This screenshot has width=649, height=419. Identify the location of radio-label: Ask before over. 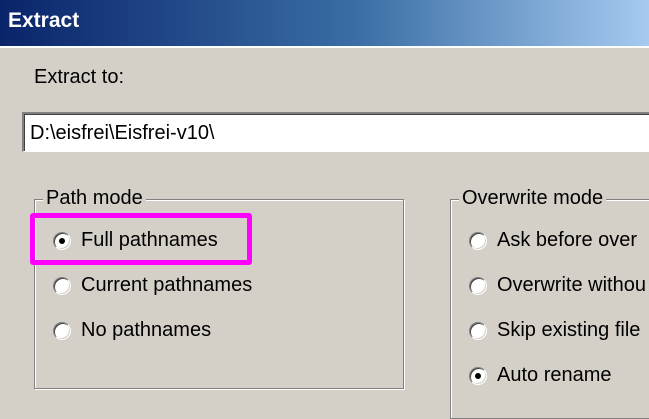
(567, 240).